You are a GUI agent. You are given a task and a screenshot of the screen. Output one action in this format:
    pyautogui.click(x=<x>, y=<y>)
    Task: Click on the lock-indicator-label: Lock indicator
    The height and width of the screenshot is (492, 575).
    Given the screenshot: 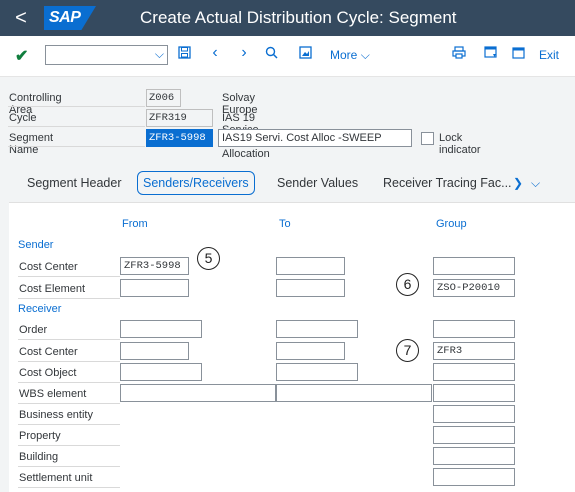 What is the action you would take?
    pyautogui.click(x=460, y=144)
    